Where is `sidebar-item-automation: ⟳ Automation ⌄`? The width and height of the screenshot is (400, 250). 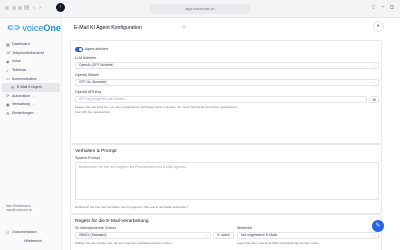
sidebar-item-automation: ⟳ Automation ⌄ is located at coordinates (31, 96).